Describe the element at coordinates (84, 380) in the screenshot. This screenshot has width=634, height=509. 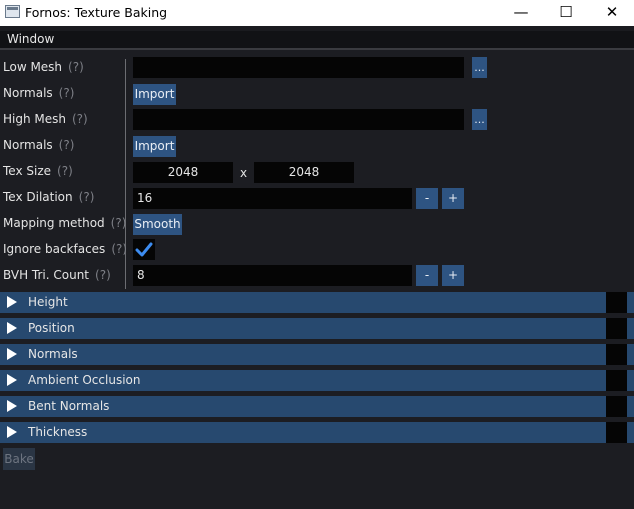
I see `section-label: Ambient Occlusion` at that location.